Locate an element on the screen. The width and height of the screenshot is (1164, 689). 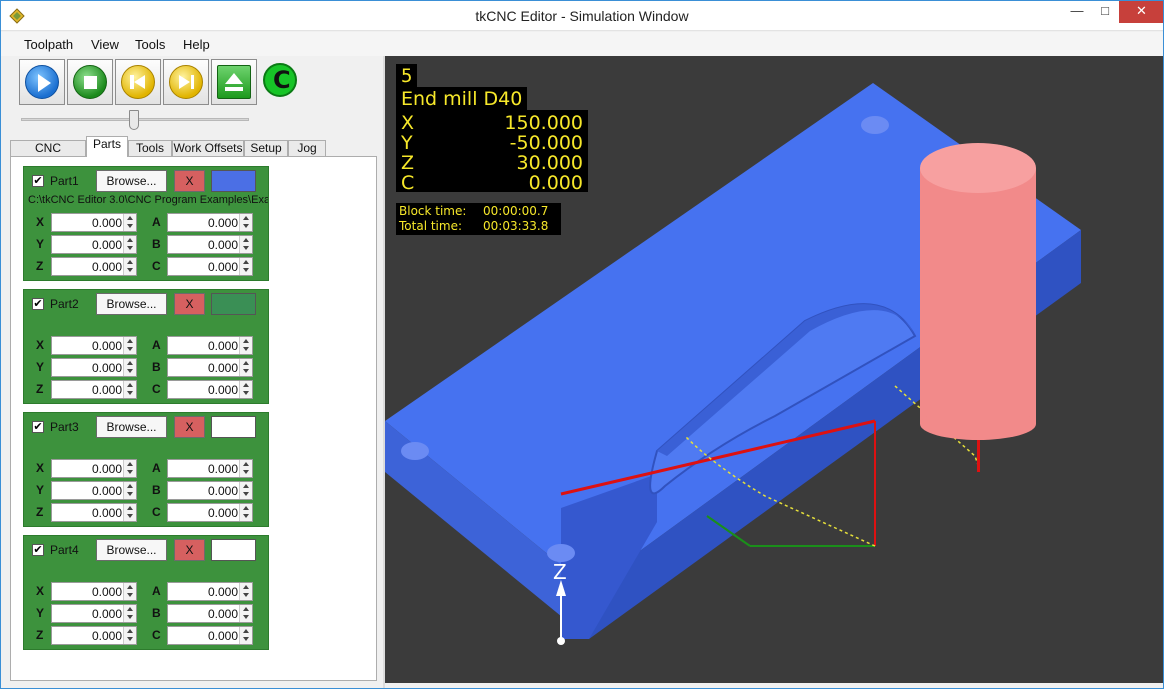
tab-jog: Jog is located at coordinates (307, 148).